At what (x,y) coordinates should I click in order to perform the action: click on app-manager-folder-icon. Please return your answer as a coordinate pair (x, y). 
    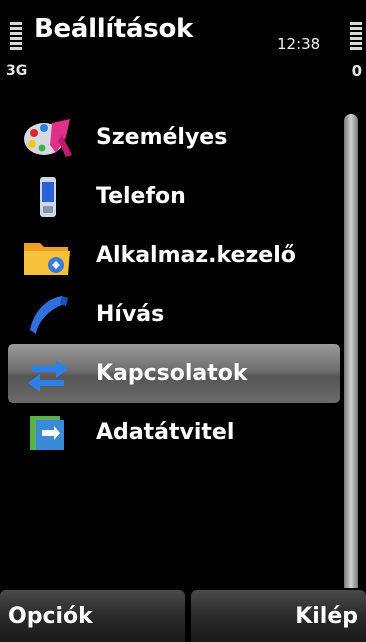
    Looking at the image, I should click on (47, 258).